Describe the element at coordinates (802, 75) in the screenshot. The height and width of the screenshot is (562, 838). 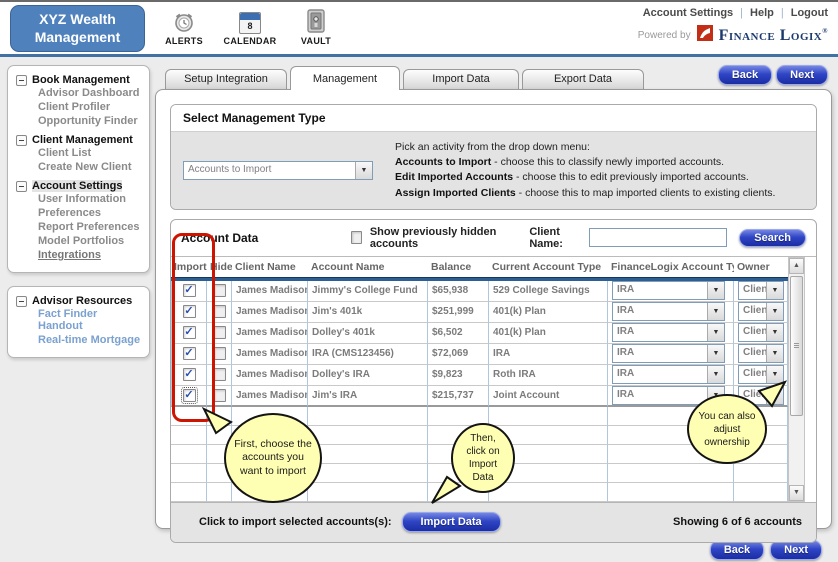
I see `next-button-top: Next` at that location.